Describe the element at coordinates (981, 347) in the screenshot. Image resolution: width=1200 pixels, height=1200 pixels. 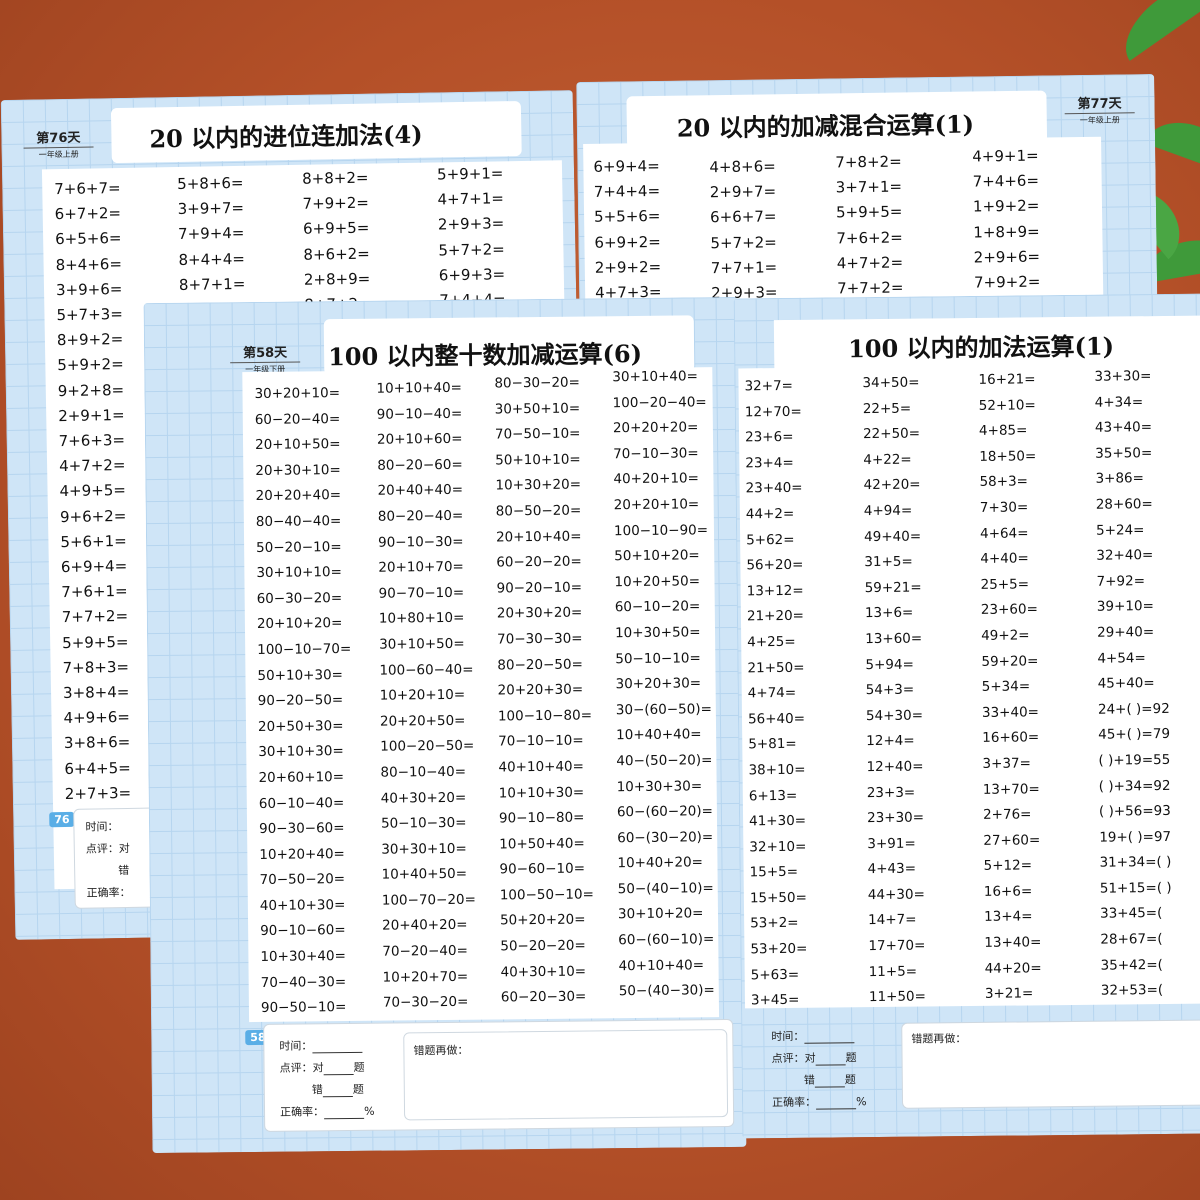
I see `page-title: 100 以内的加法运算(1)` at that location.